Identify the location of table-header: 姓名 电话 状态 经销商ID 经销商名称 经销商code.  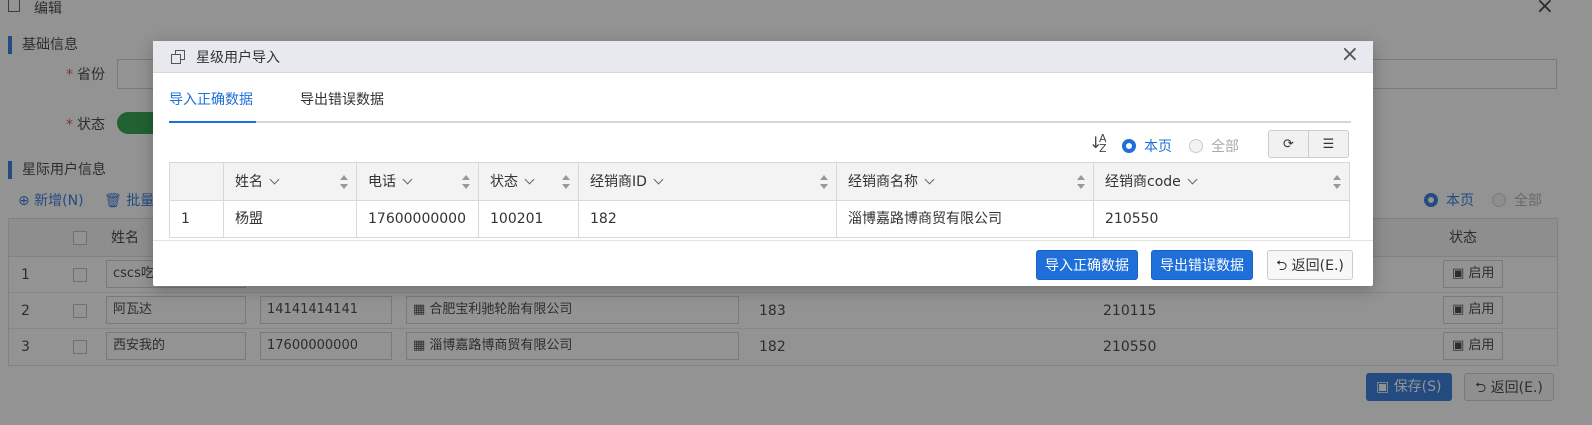
(759, 182).